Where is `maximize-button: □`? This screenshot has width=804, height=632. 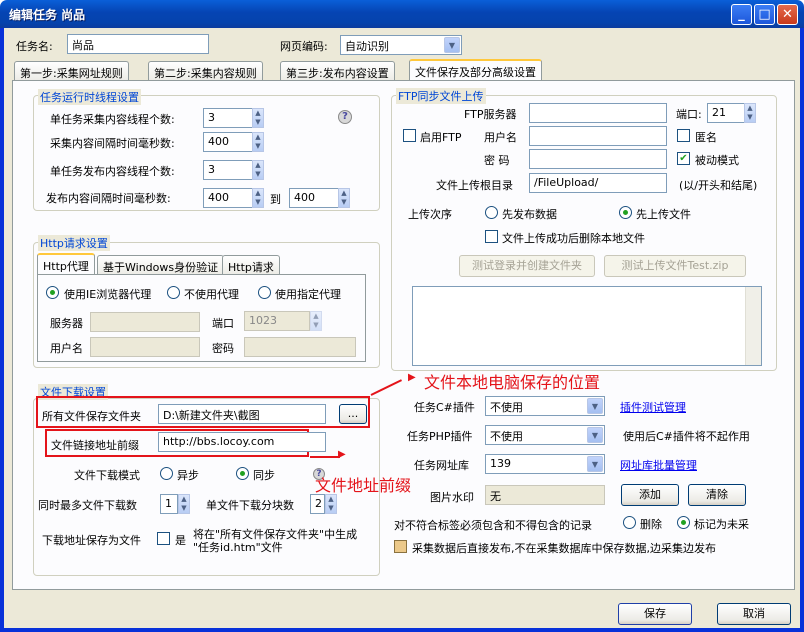 maximize-button: □ is located at coordinates (764, 14).